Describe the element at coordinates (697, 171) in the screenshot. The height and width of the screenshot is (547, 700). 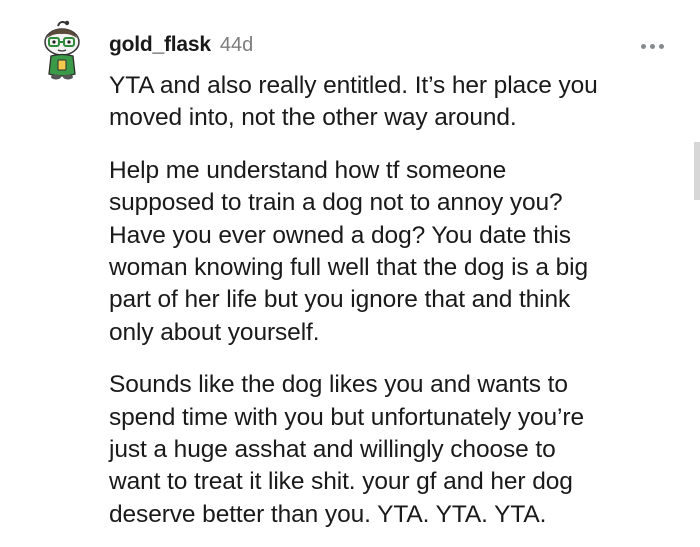
I see `scrollbar-thumb` at that location.